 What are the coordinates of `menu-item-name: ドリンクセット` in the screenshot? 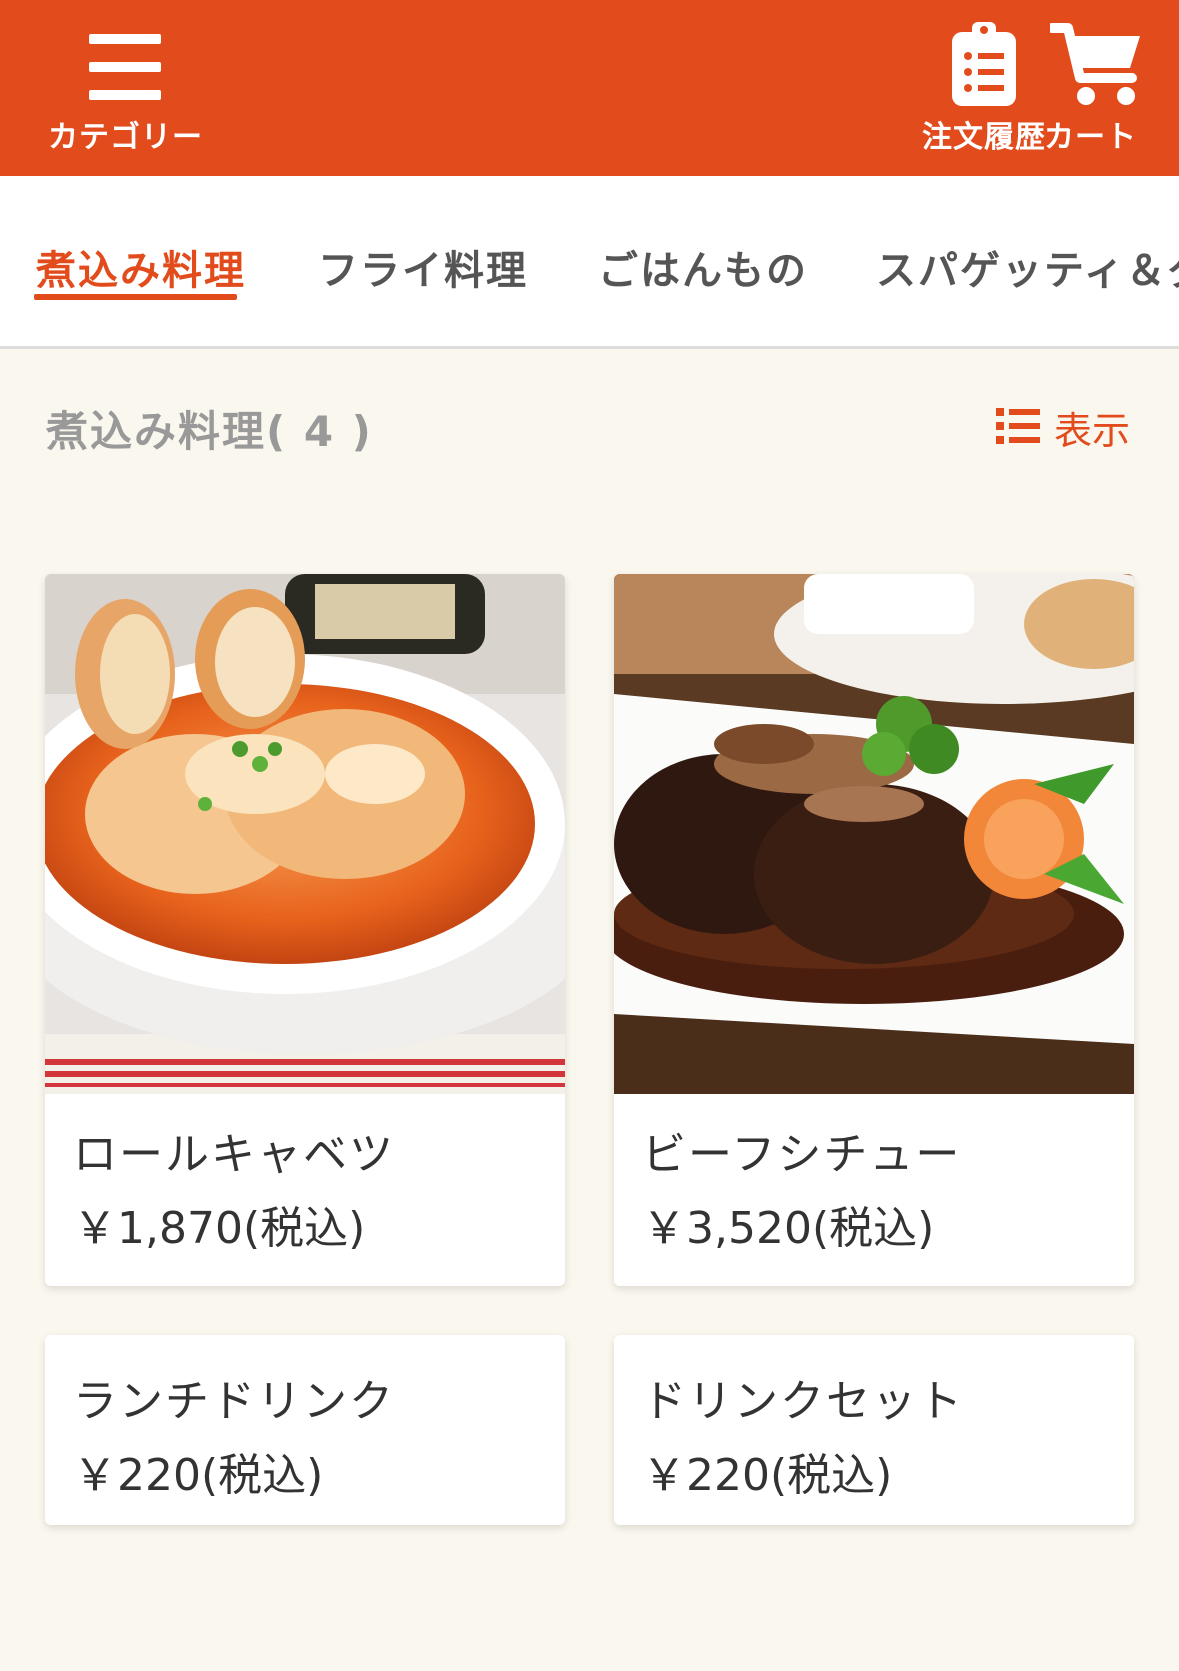 It's located at (803, 1401).